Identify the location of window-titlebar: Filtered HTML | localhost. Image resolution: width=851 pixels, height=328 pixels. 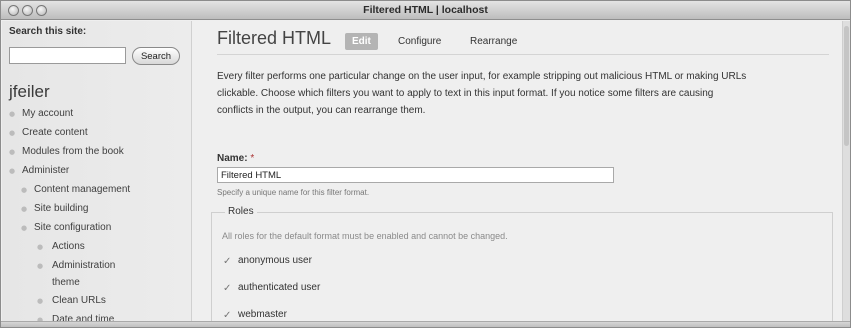
(425, 10).